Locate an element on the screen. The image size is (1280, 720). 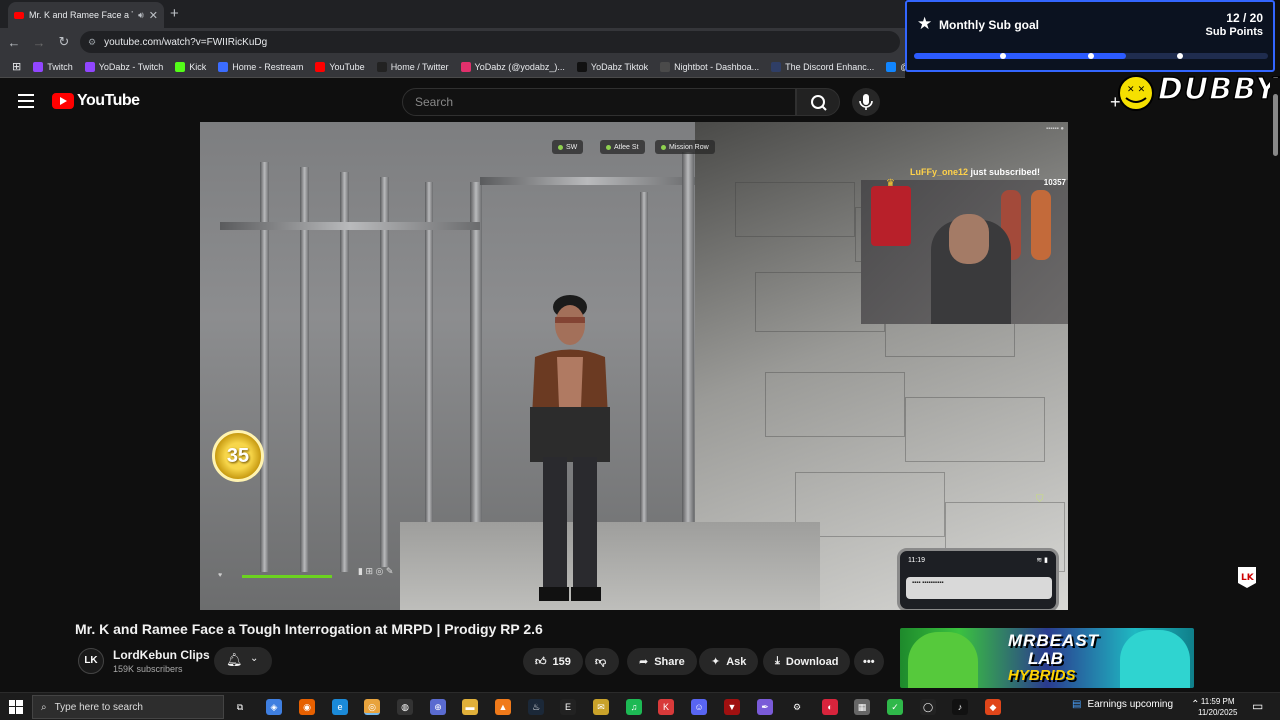
share-button: ➦ Share is located at coordinates (662, 661).